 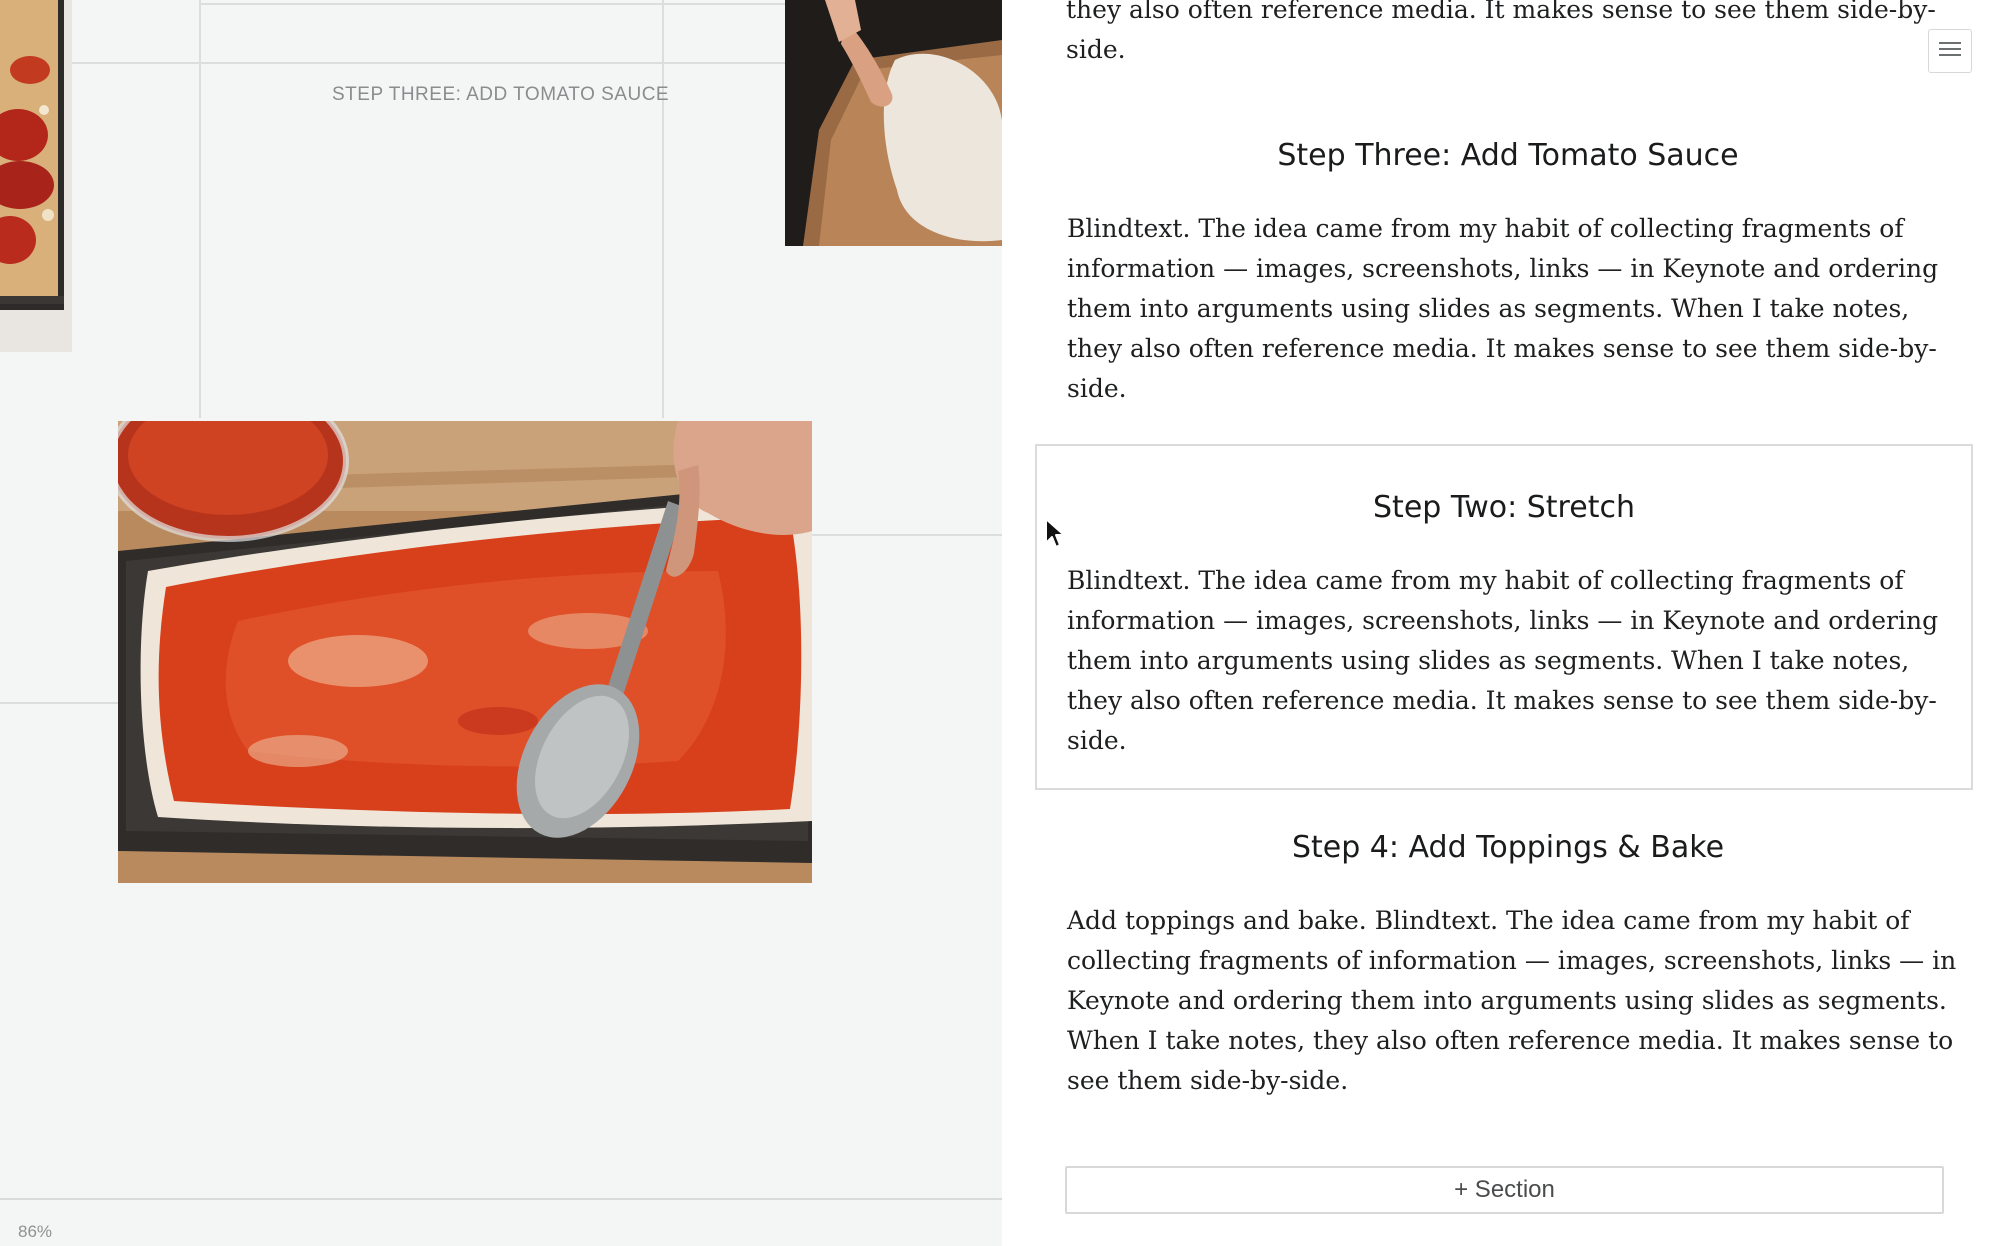 I want to click on canvas-slide-label: STEP THREE: ADD TOMATO SAUCE, so click(x=501, y=94).